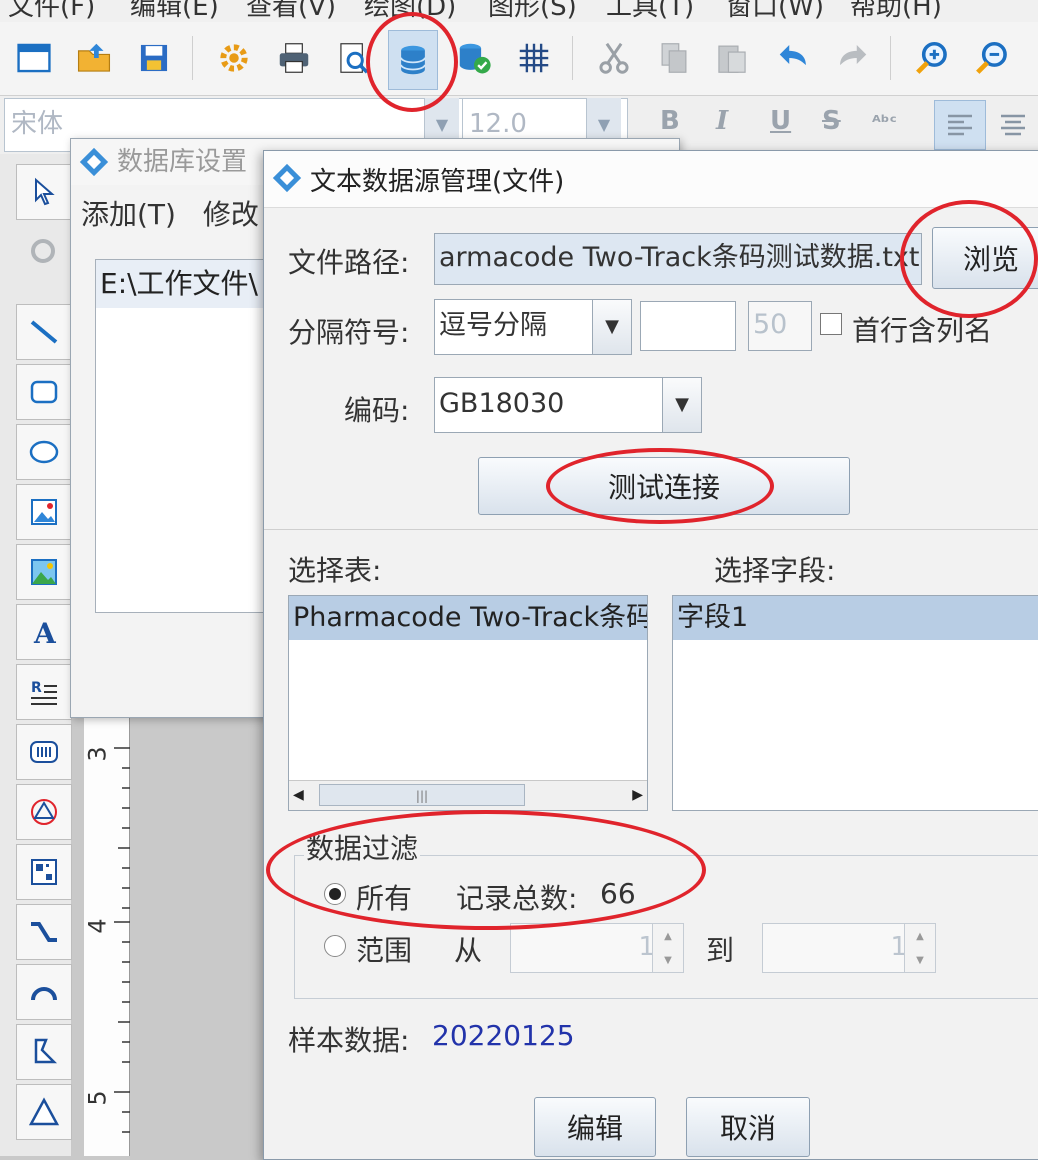 This screenshot has height=1160, width=1038. I want to click on rotate-tool-button, so click(43, 251).